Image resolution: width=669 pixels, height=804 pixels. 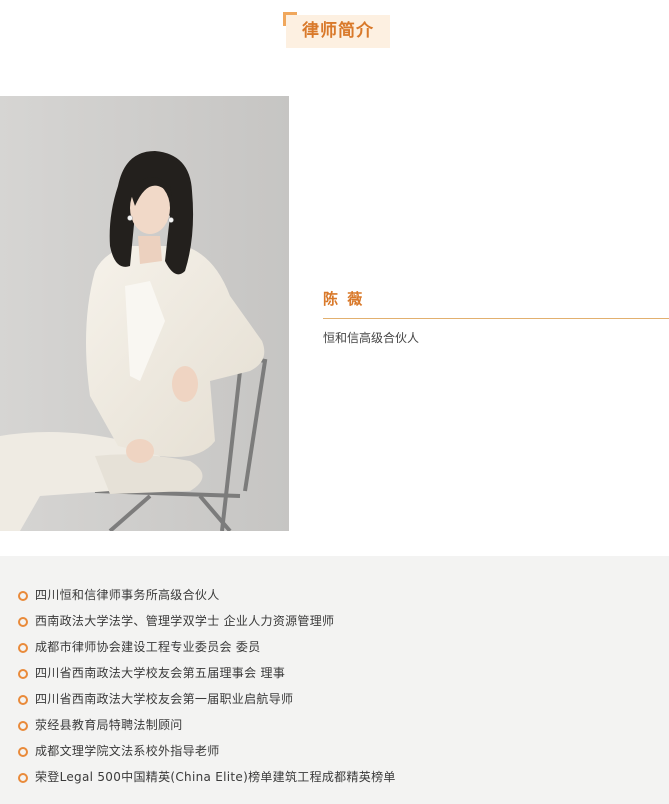 What do you see at coordinates (344, 299) in the screenshot?
I see `lawyer-name: 陈 薇` at bounding box center [344, 299].